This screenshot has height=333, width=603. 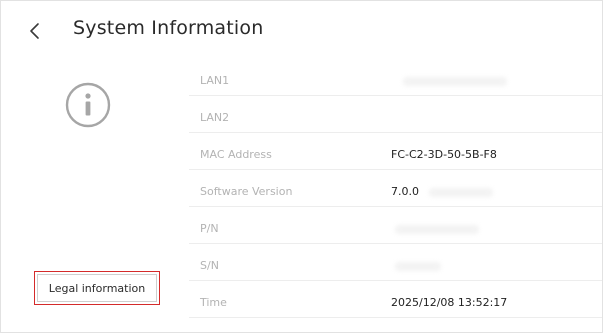 What do you see at coordinates (246, 191) in the screenshot?
I see `row-label: Software Version` at bounding box center [246, 191].